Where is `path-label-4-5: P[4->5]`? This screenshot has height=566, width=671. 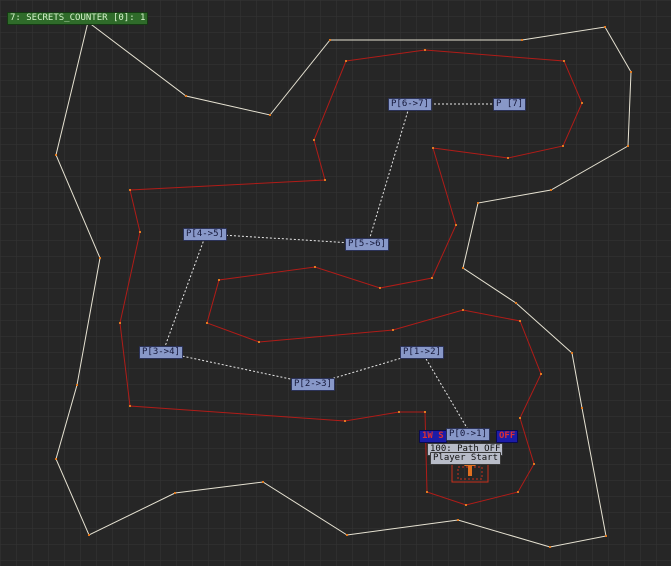
path-label-4-5: P[4->5] is located at coordinates (205, 234).